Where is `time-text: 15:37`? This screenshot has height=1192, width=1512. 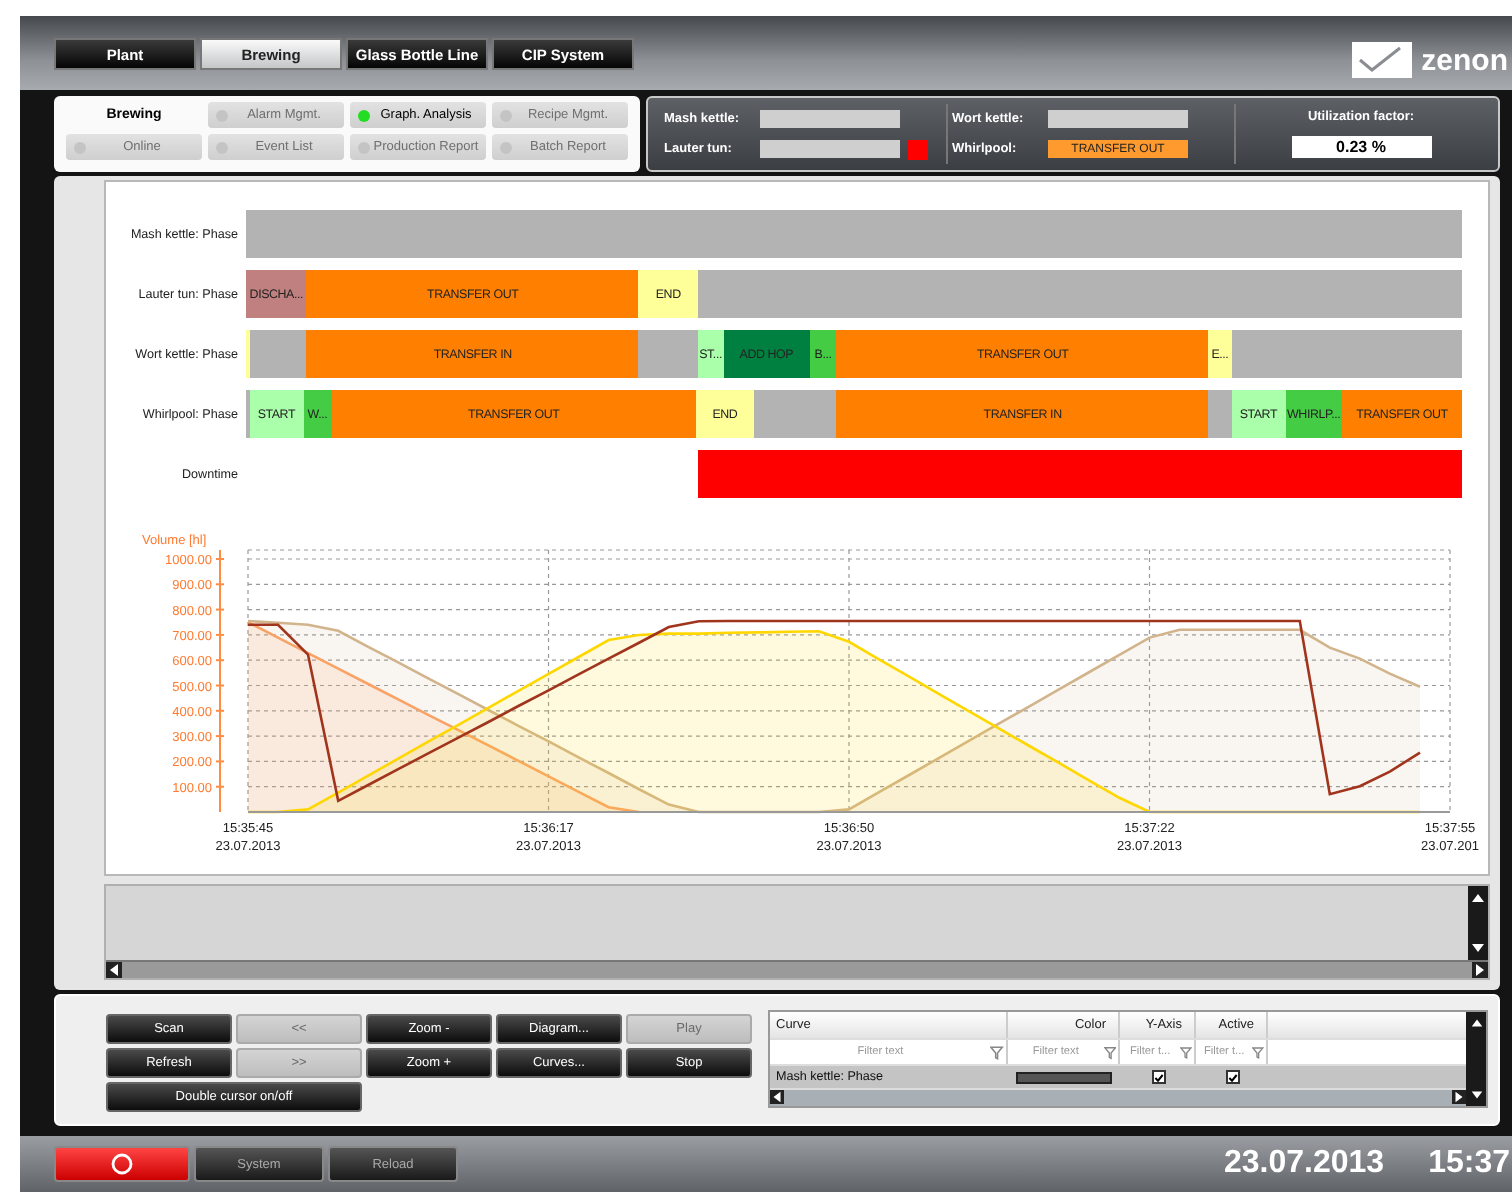 time-text: 15:37 is located at coordinates (1470, 1164).